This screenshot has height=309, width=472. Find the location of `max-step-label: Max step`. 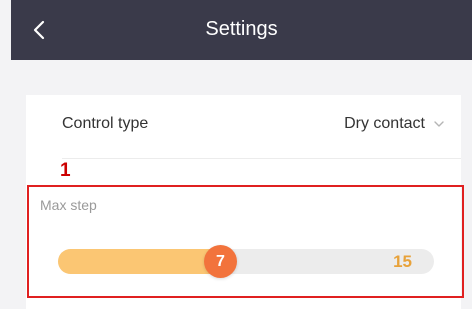

max-step-label: Max step is located at coordinates (68, 205).